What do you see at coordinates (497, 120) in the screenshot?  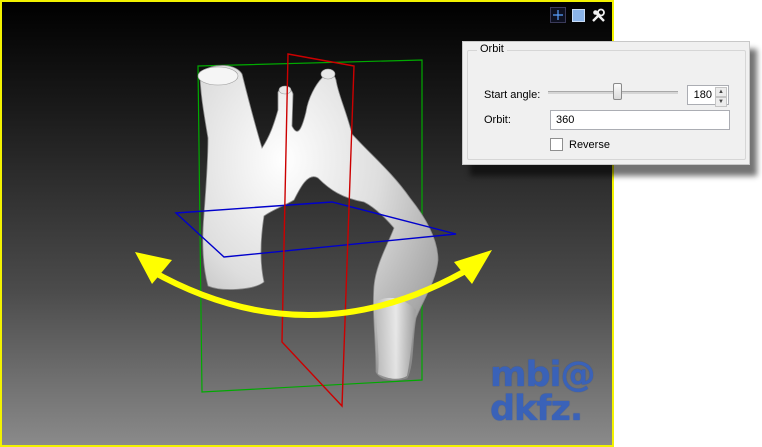 I see `orbit-label: Orbit:` at bounding box center [497, 120].